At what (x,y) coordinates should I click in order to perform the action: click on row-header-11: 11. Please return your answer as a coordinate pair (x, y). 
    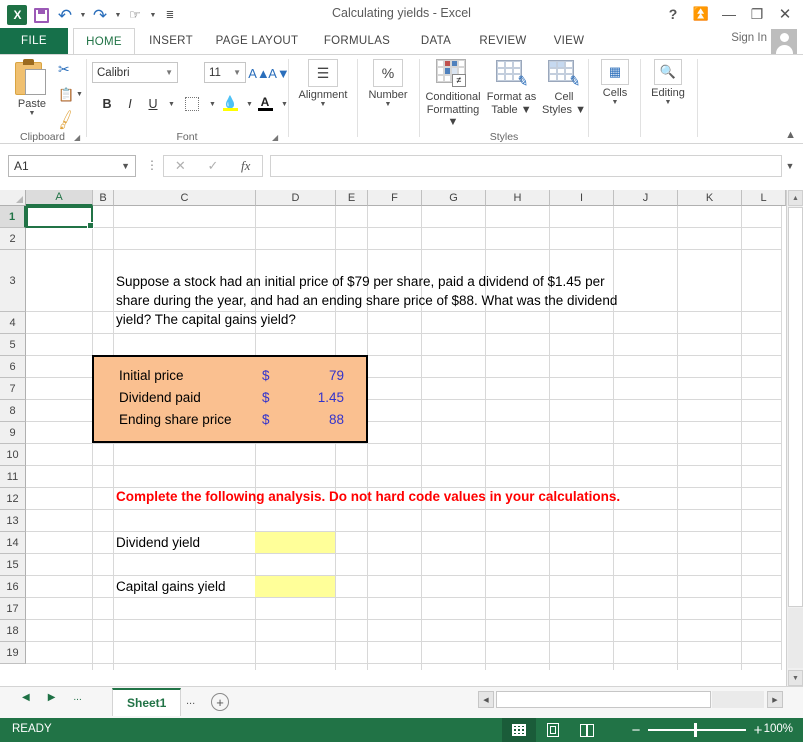
    Looking at the image, I should click on (13, 477).